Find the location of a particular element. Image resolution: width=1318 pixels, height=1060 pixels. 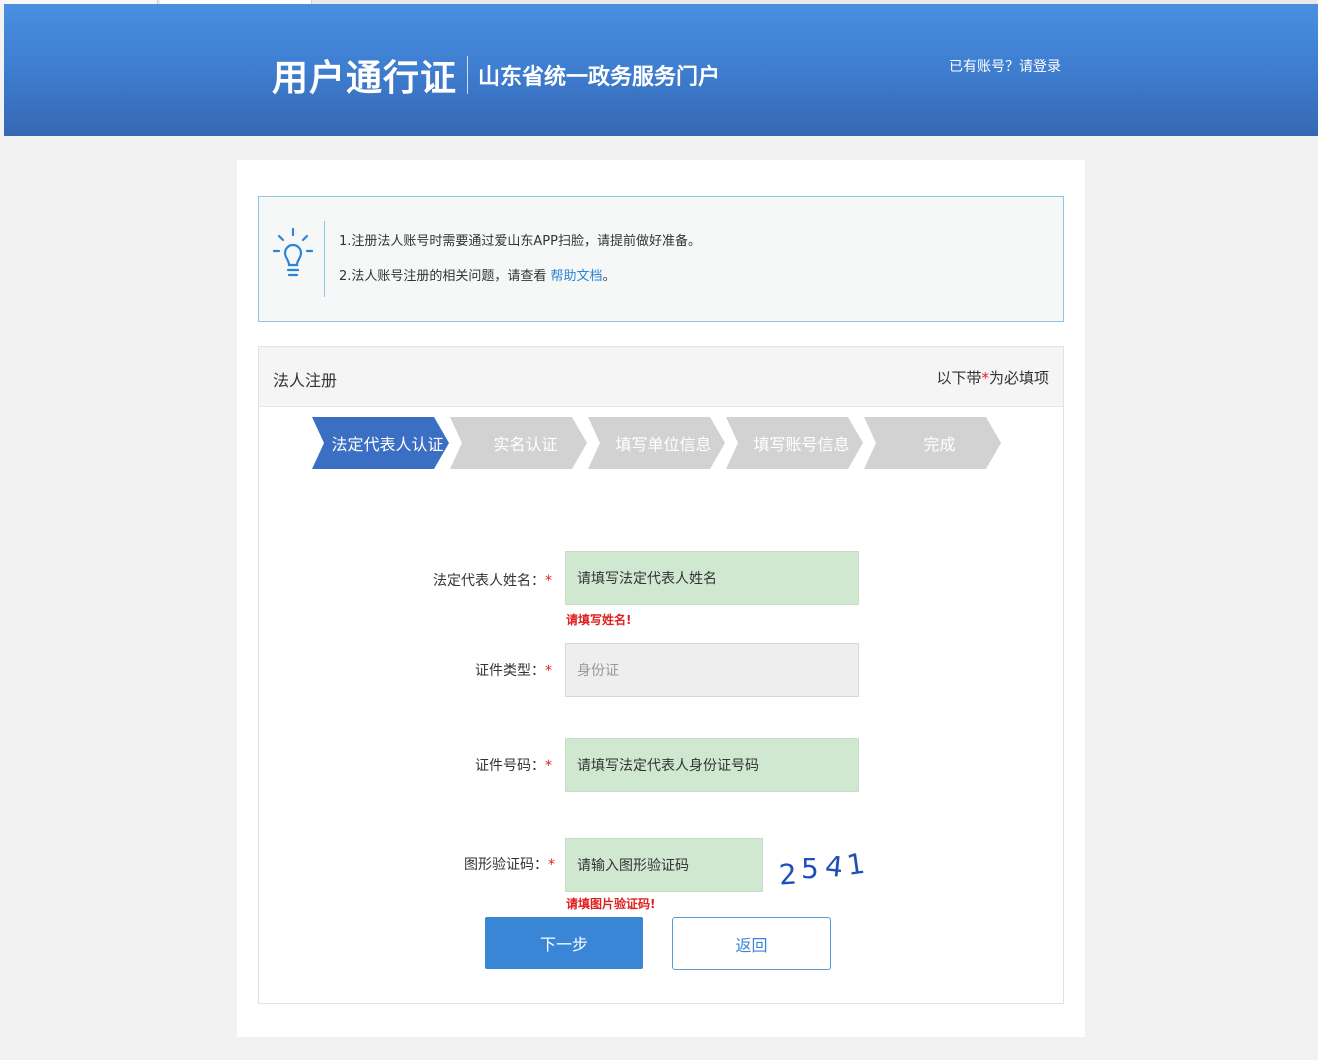

id-type-select: 身份证 is located at coordinates (712, 670).